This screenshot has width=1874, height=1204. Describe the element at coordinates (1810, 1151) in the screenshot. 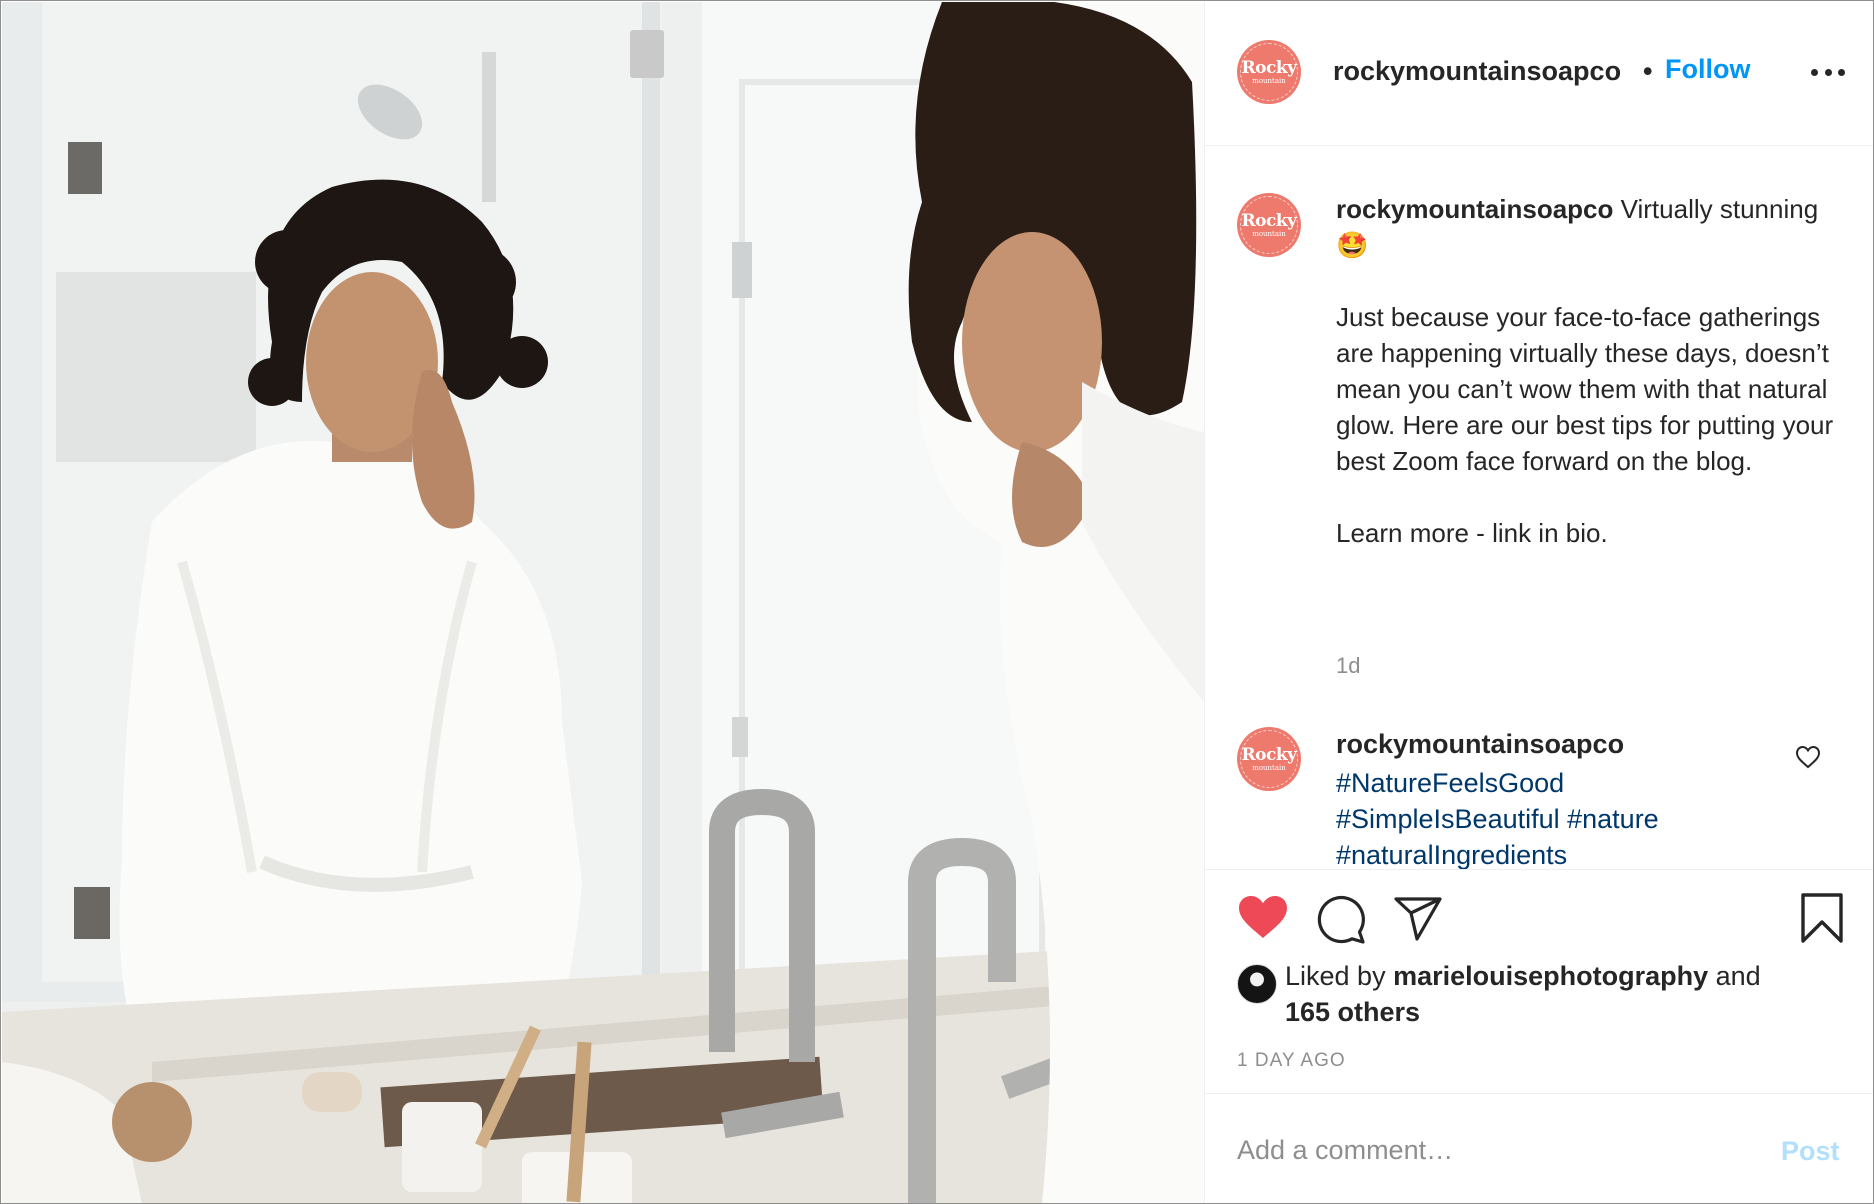

I see `post-button: Post` at that location.